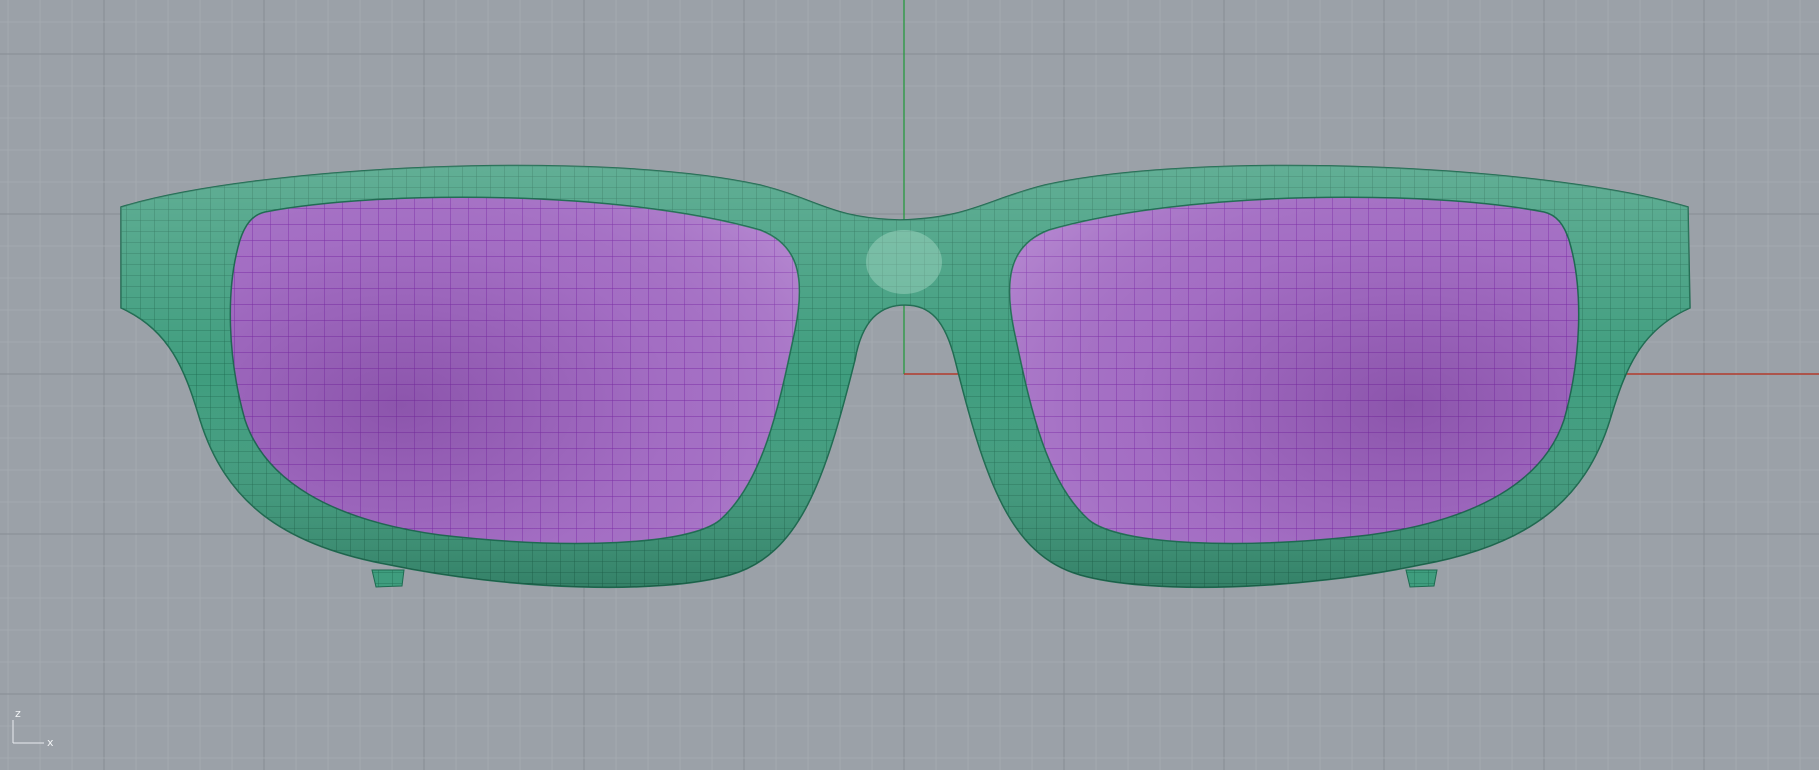  What do you see at coordinates (1294, 370) in the screenshot?
I see `right-lens` at bounding box center [1294, 370].